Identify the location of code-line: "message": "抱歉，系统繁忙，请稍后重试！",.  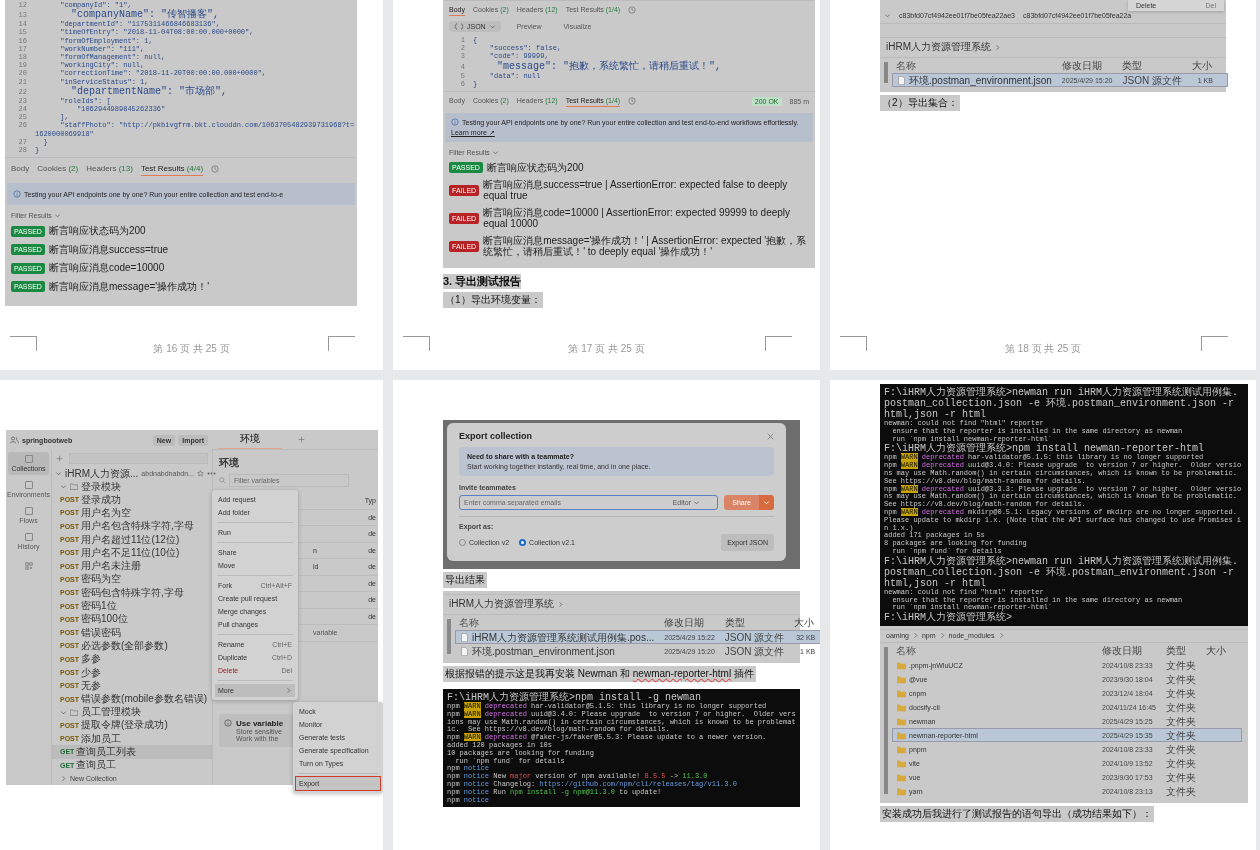
(609, 66).